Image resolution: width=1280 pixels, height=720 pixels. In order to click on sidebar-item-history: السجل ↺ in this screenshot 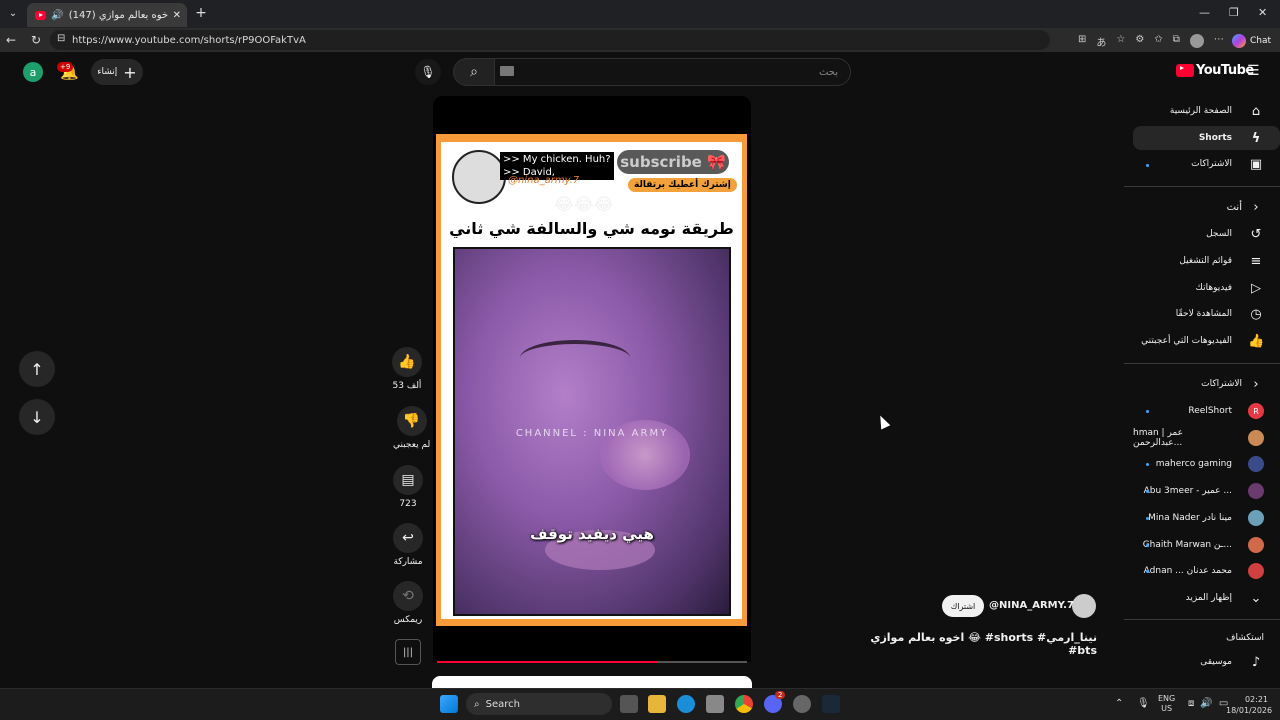, I will do `click(1206, 234)`.